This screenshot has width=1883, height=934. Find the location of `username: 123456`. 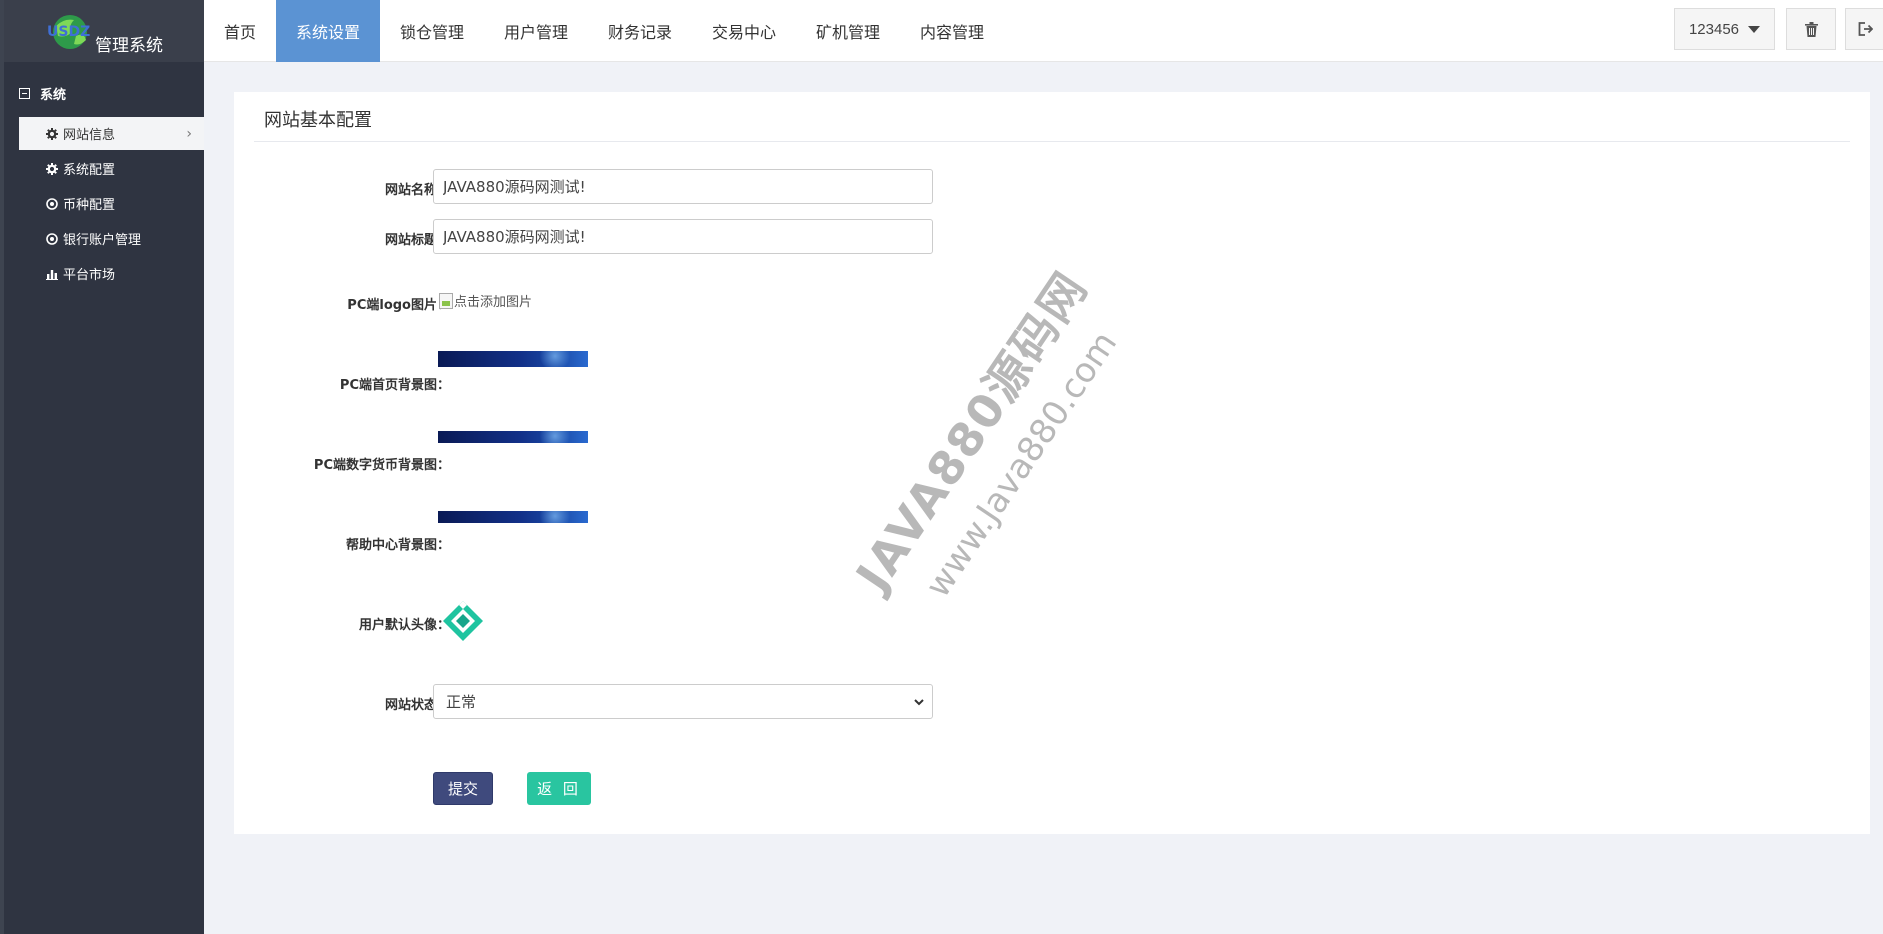

username: 123456 is located at coordinates (1714, 29).